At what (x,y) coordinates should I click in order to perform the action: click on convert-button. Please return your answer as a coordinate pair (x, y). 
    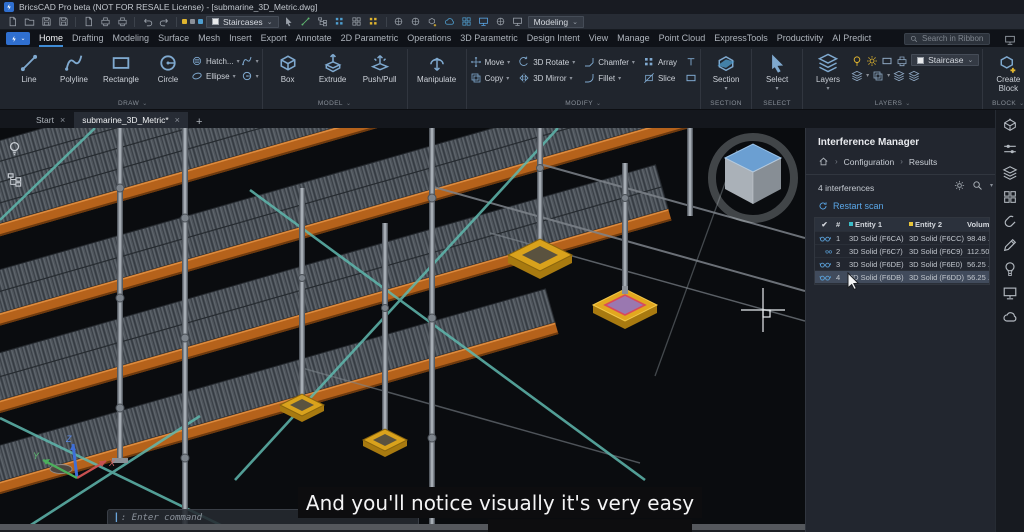
    Looking at the image, I should click on (691, 78).